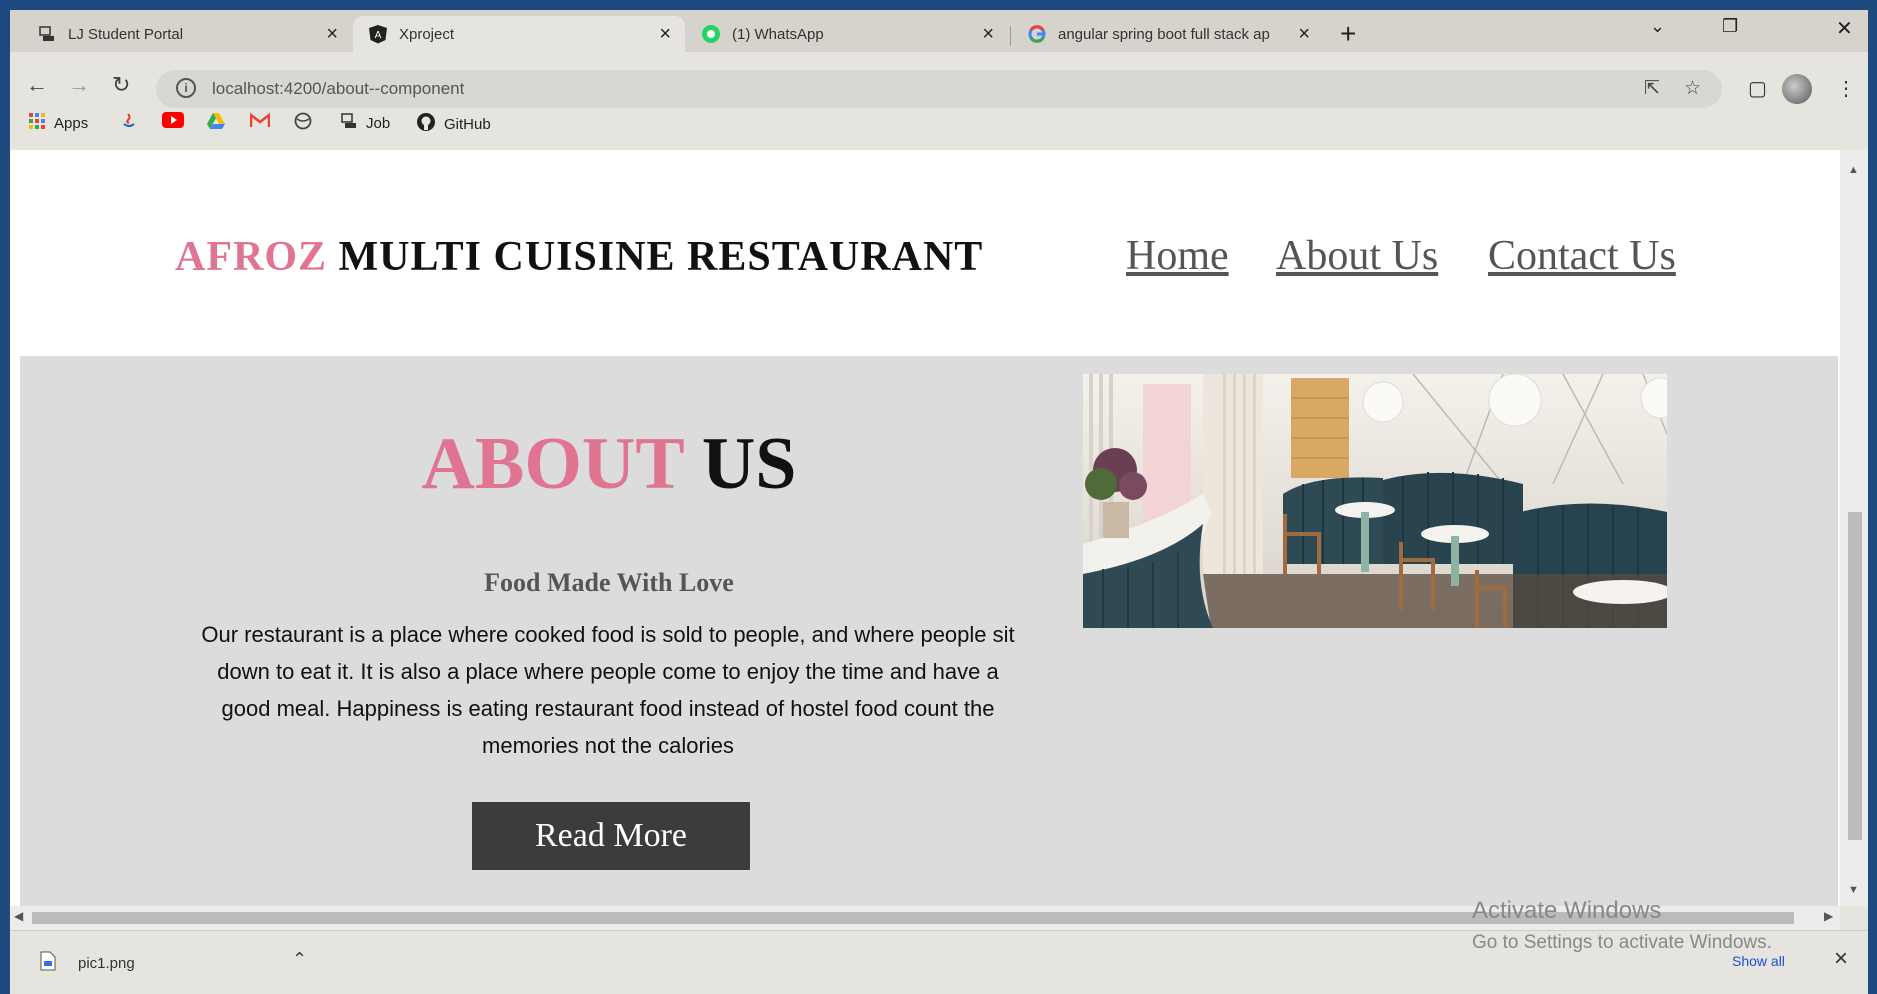 Image resolution: width=1877 pixels, height=994 pixels. What do you see at coordinates (1375, 501) in the screenshot?
I see `restaurant-interior-image` at bounding box center [1375, 501].